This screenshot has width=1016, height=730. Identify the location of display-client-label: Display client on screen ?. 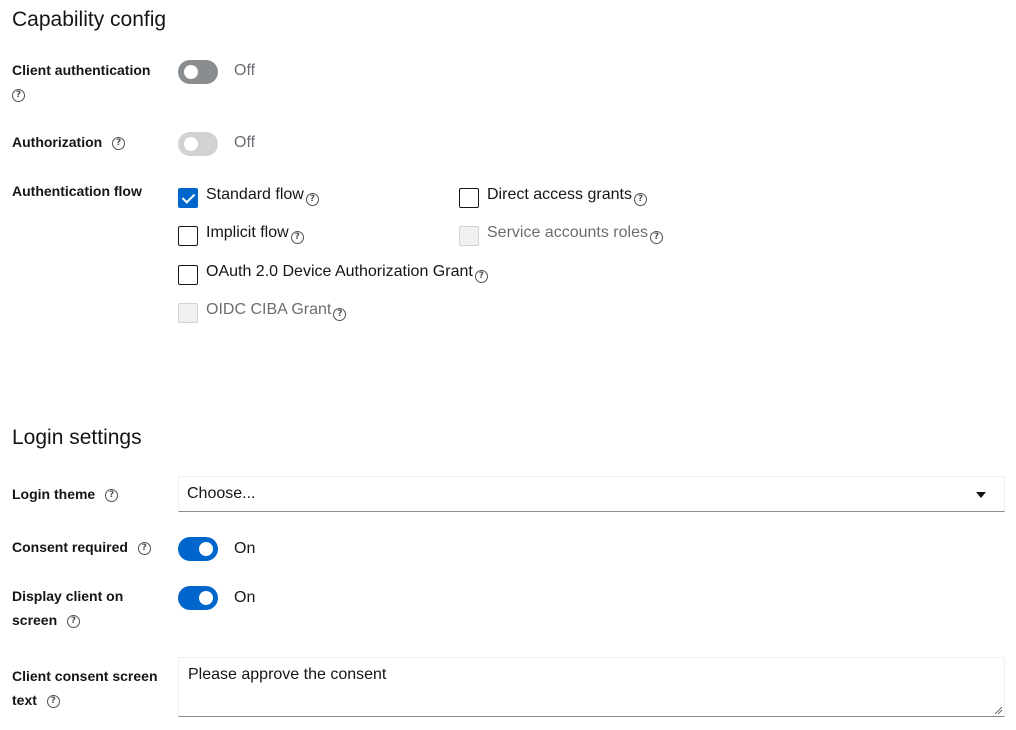
(67, 608).